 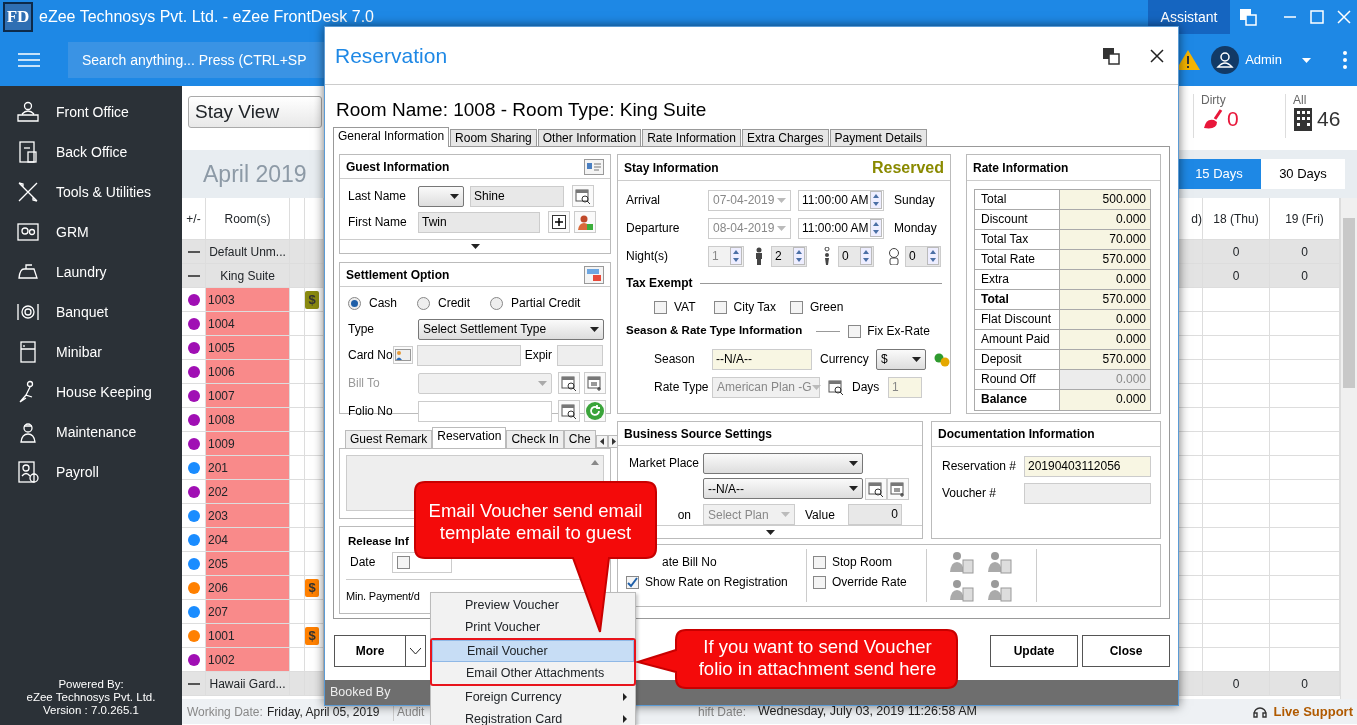 I want to click on month-title: April 2019, so click(x=255, y=174).